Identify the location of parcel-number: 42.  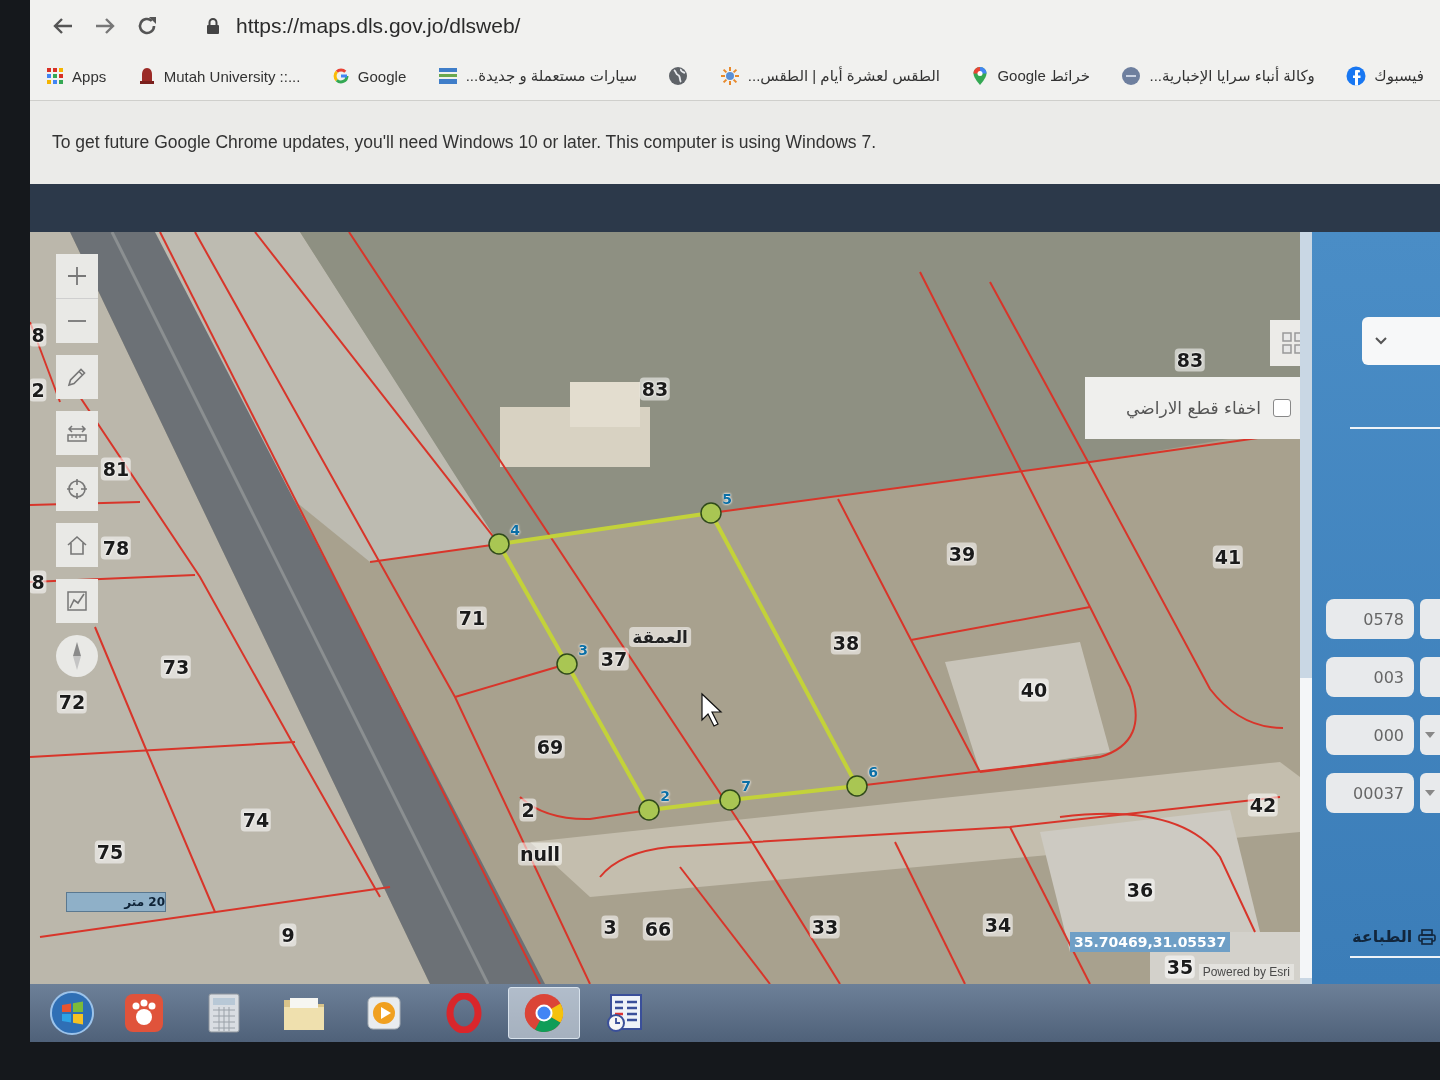
(1263, 805).